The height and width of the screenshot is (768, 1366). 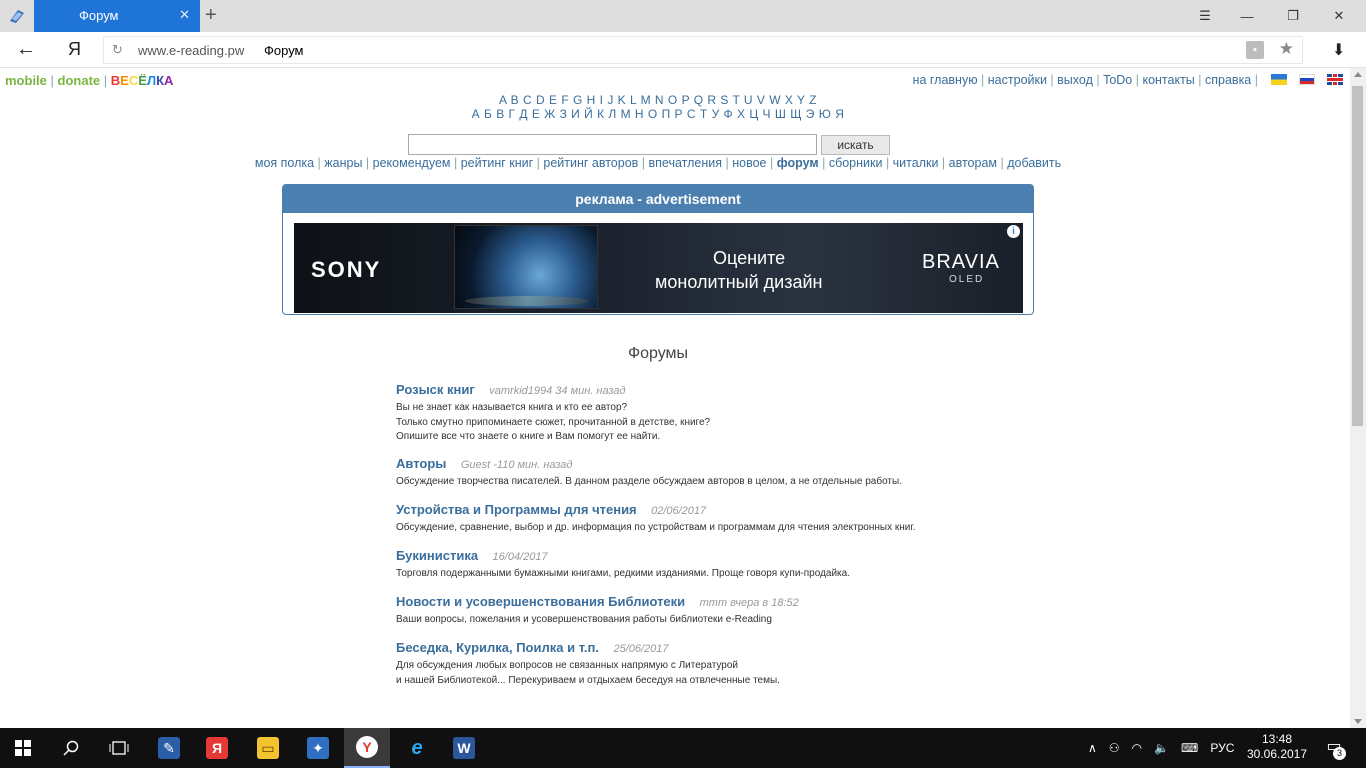 I want to click on search-input, so click(x=612, y=144).